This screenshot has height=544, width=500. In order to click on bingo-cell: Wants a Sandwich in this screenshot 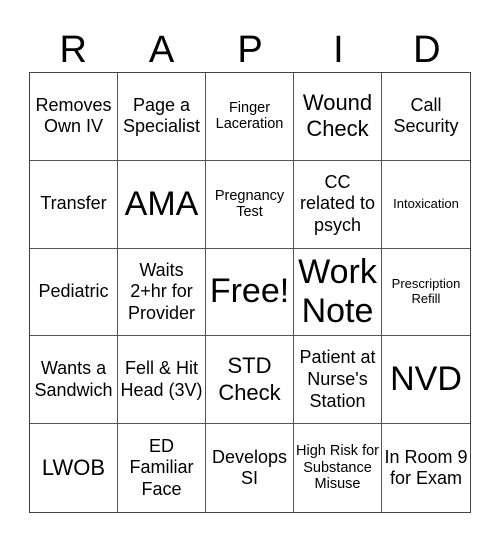, I will do `click(74, 380)`.